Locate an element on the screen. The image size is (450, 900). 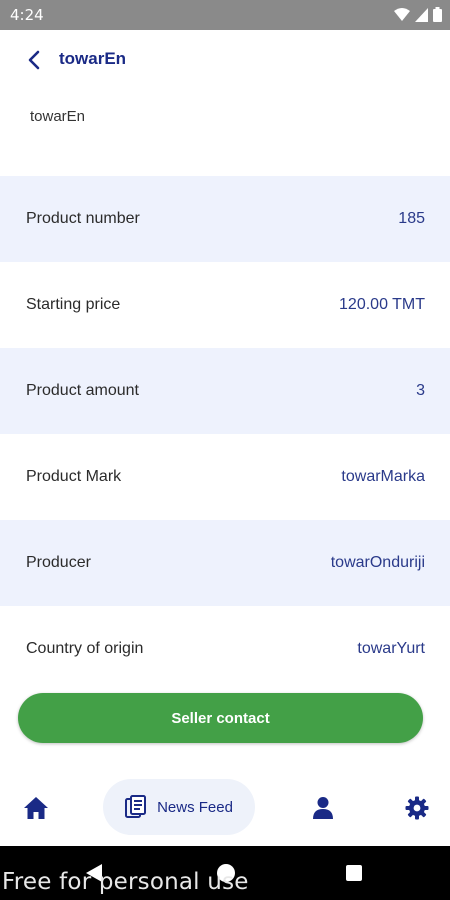
detail-label: Country of origin is located at coordinates (85, 648).